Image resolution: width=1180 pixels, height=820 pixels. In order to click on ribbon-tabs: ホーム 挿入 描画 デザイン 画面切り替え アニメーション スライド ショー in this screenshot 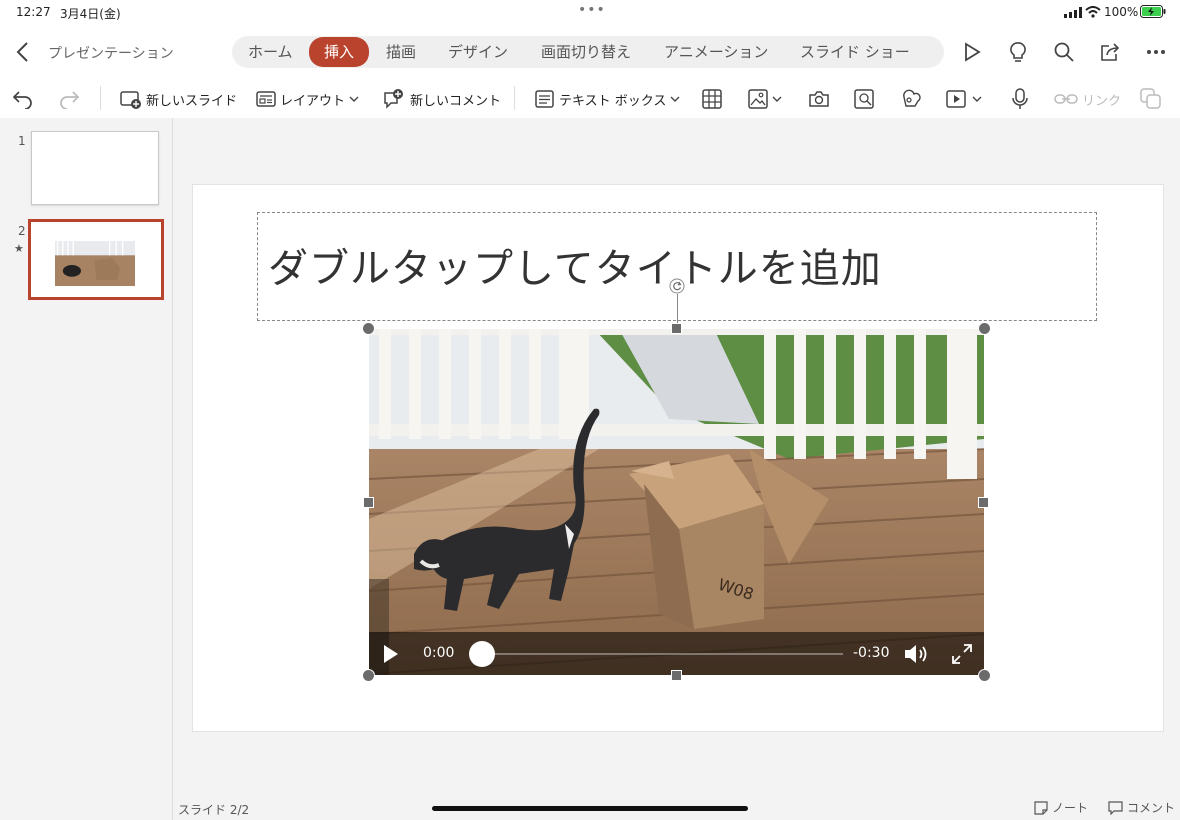, I will do `click(588, 52)`.